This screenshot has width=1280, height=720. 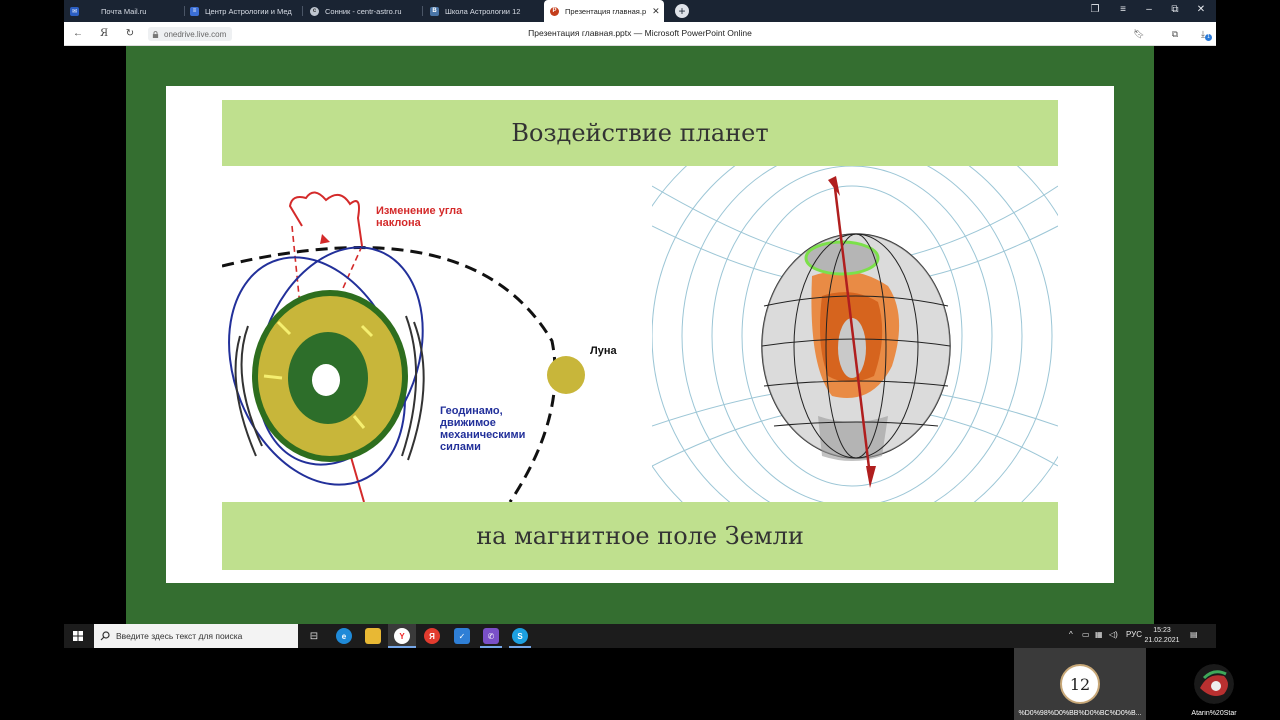 I want to click on tab-sonnik: c Сонник - centr-astro.ru, so click(x=365, y=11).